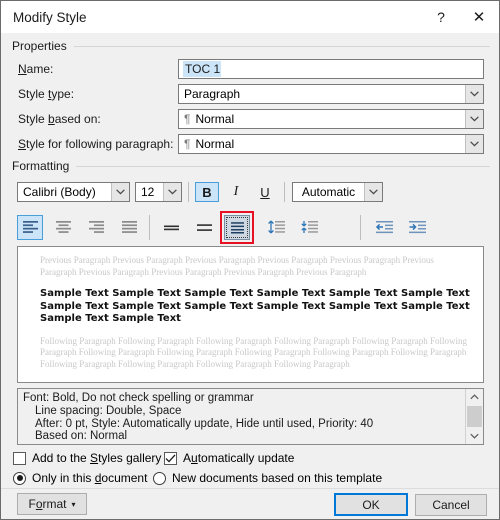 The width and height of the screenshot is (500, 520). What do you see at coordinates (331, 94) in the screenshot?
I see `style-type-select: Paragraph` at bounding box center [331, 94].